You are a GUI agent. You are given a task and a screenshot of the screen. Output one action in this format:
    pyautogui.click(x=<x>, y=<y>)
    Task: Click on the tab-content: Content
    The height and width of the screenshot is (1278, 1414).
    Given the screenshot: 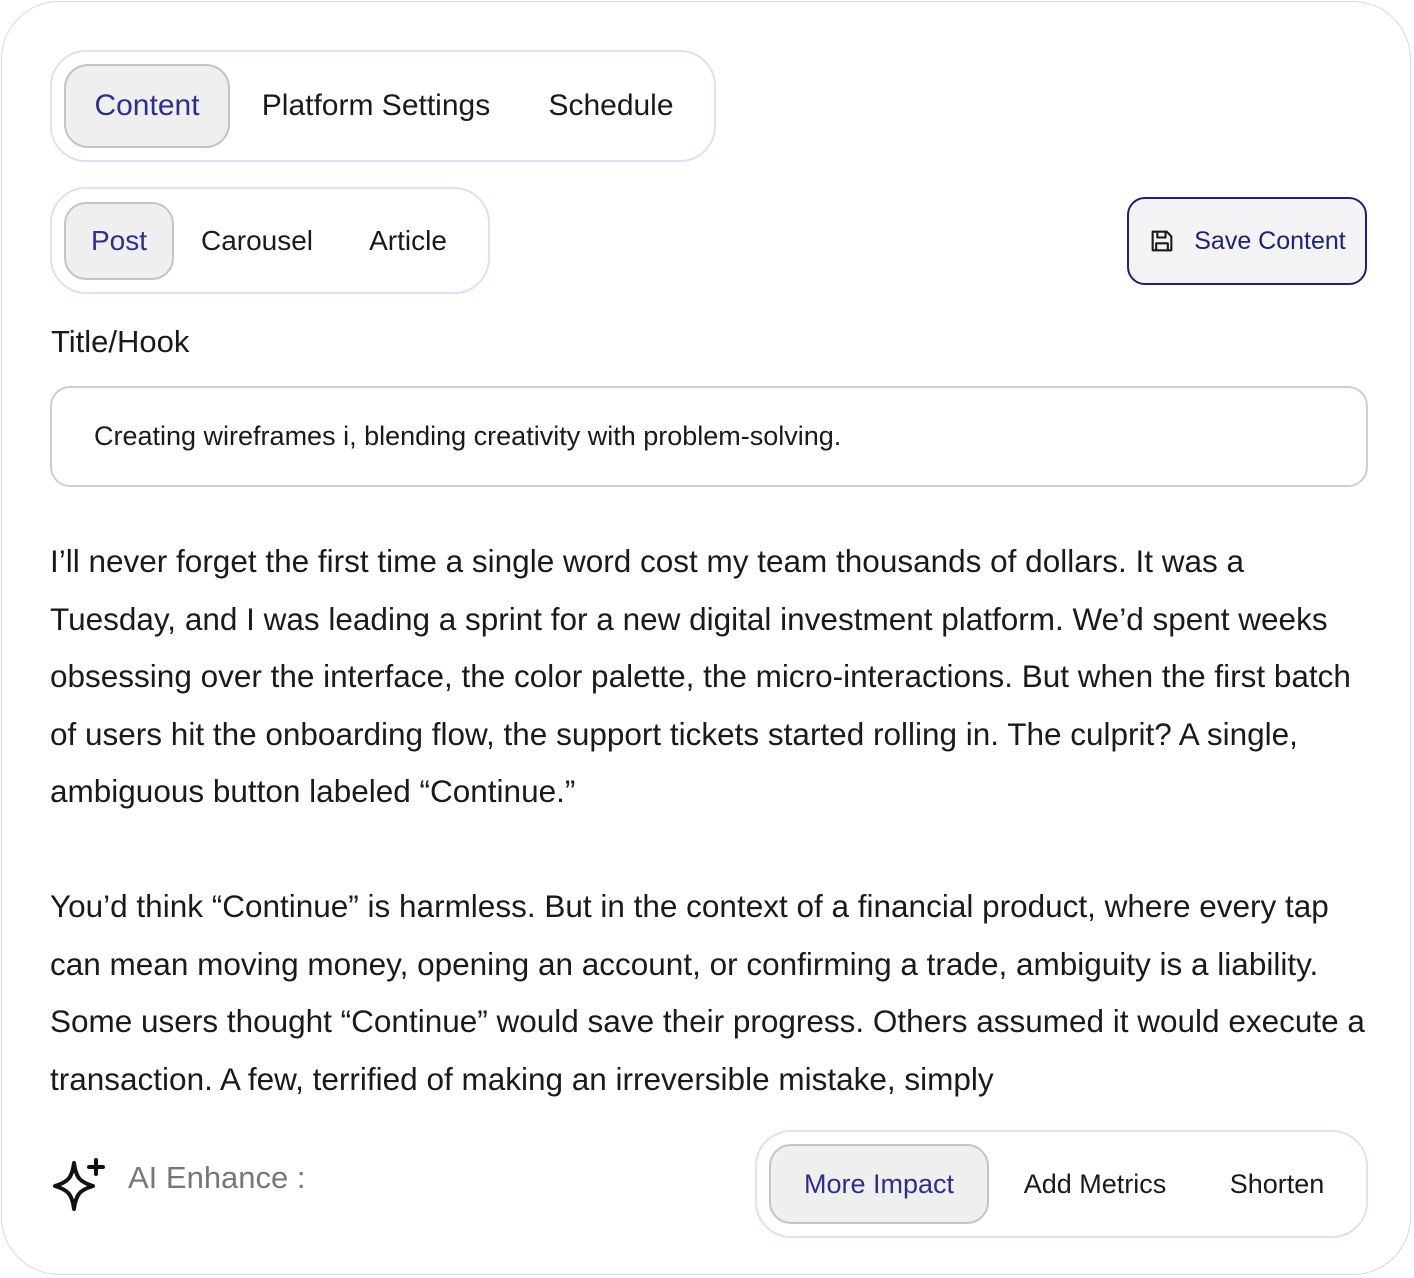 What is the action you would take?
    pyautogui.click(x=147, y=106)
    